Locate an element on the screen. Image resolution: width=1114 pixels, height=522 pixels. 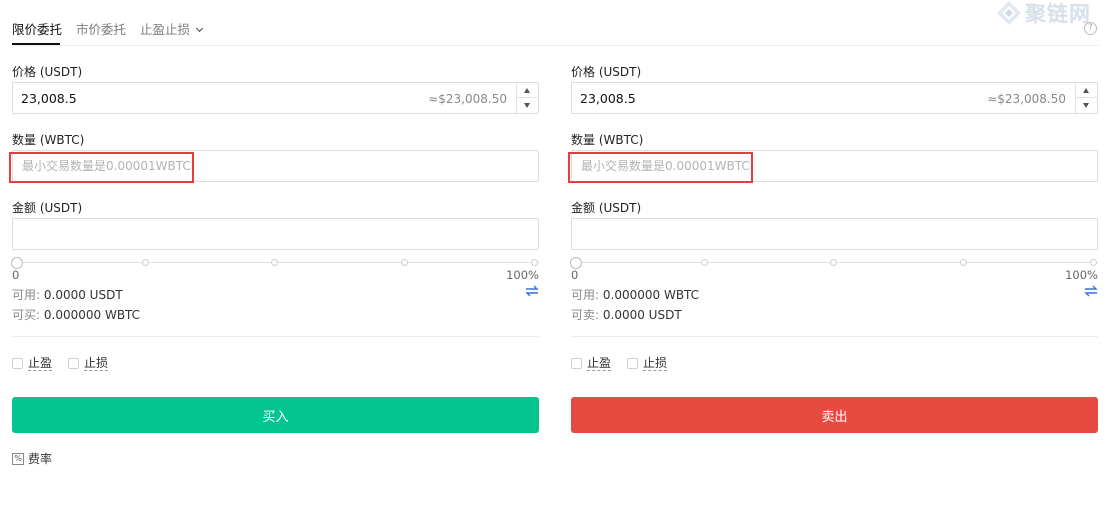
available-value: 0.000000 WBTC is located at coordinates (651, 295).